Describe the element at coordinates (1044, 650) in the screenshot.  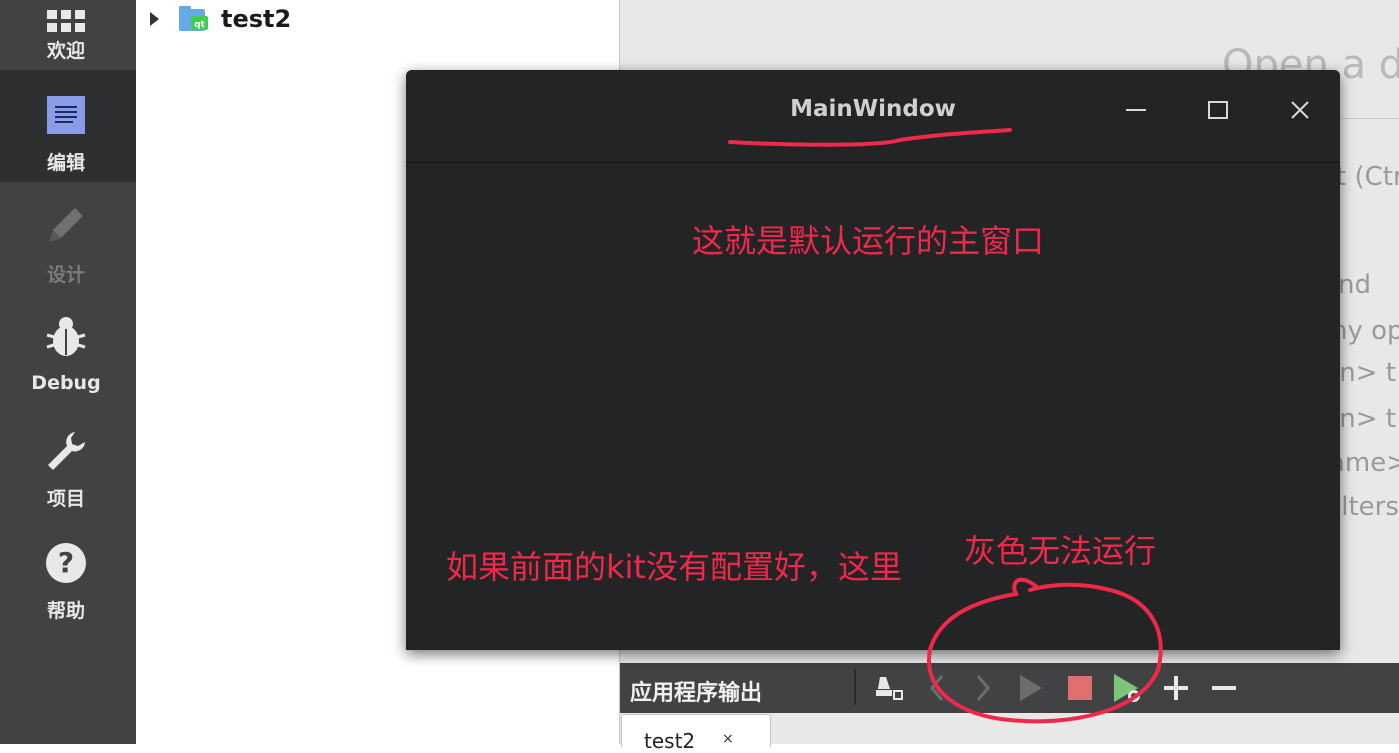
I see `disabled-buttons-circle` at that location.